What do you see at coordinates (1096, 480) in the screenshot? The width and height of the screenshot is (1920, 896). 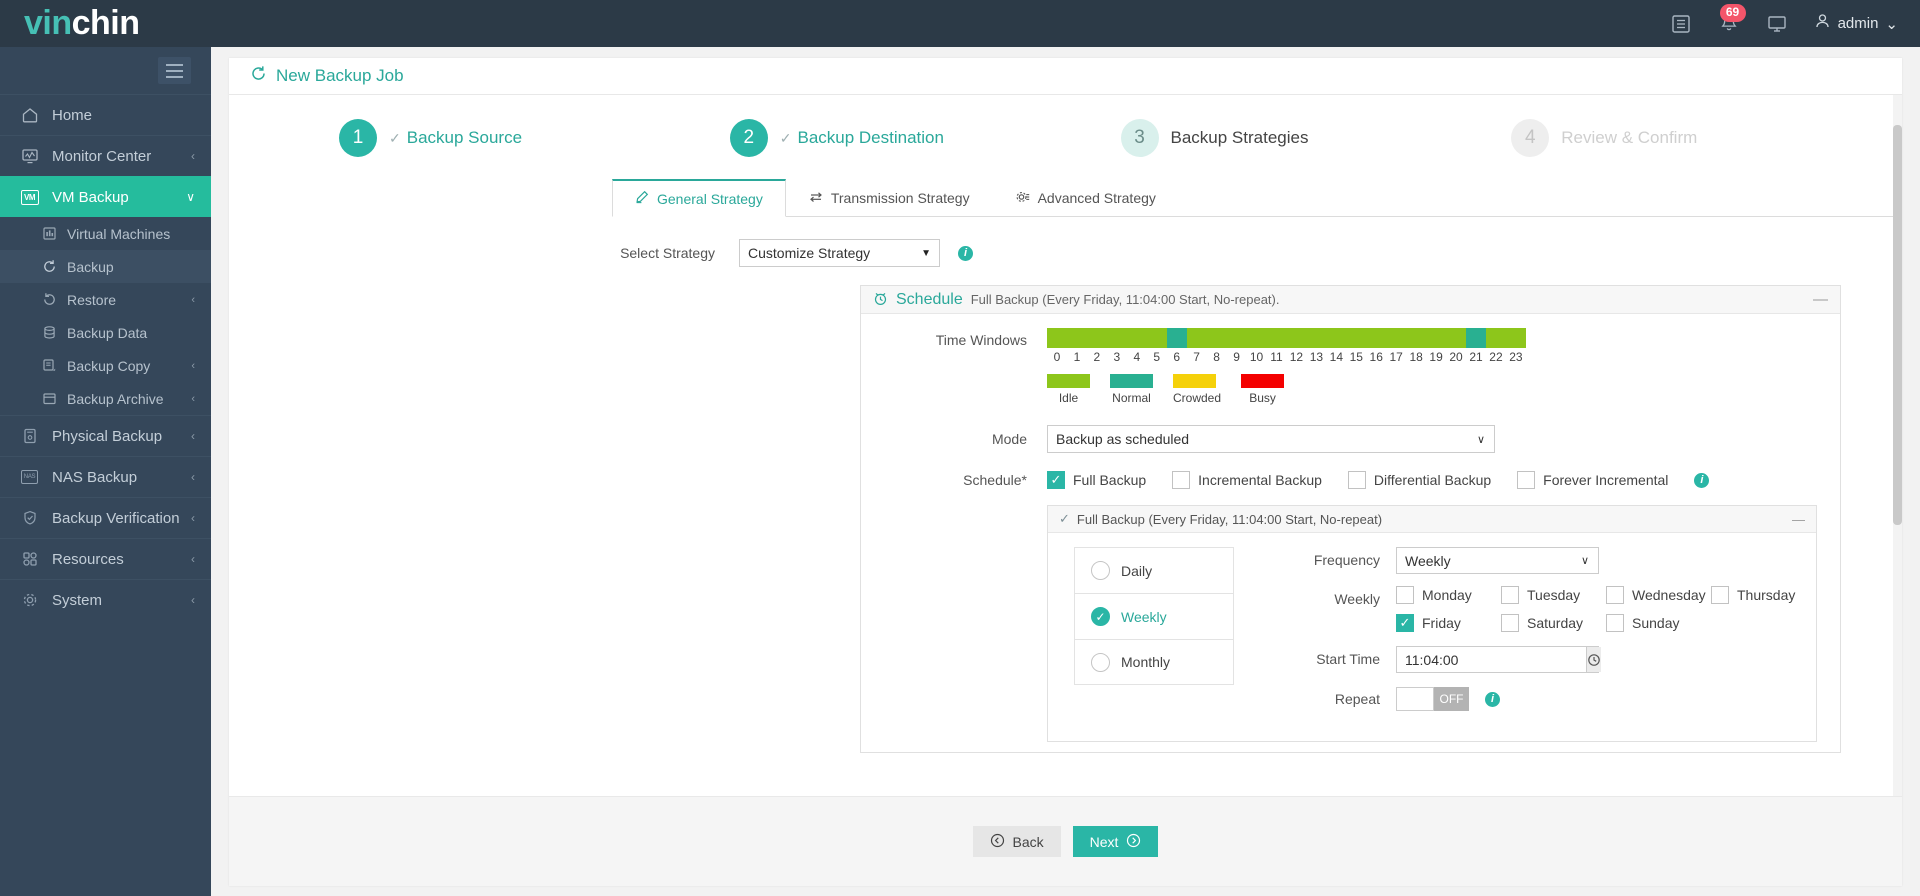 I see `checkbox-full-backup: ✓ Full Backup` at bounding box center [1096, 480].